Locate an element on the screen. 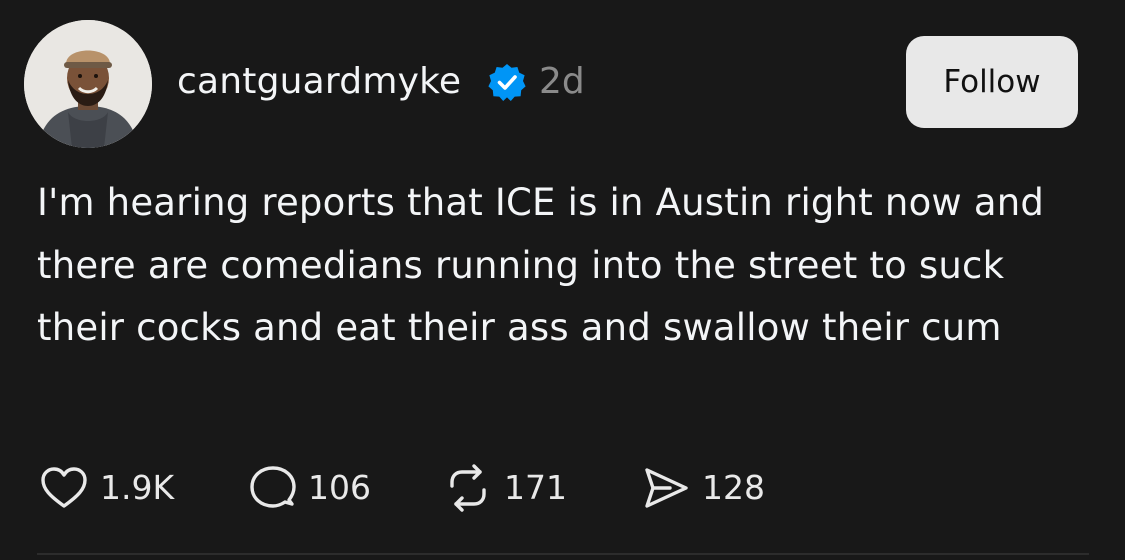 This screenshot has height=560, width=1125. repost-button: 171 is located at coordinates (504, 488).